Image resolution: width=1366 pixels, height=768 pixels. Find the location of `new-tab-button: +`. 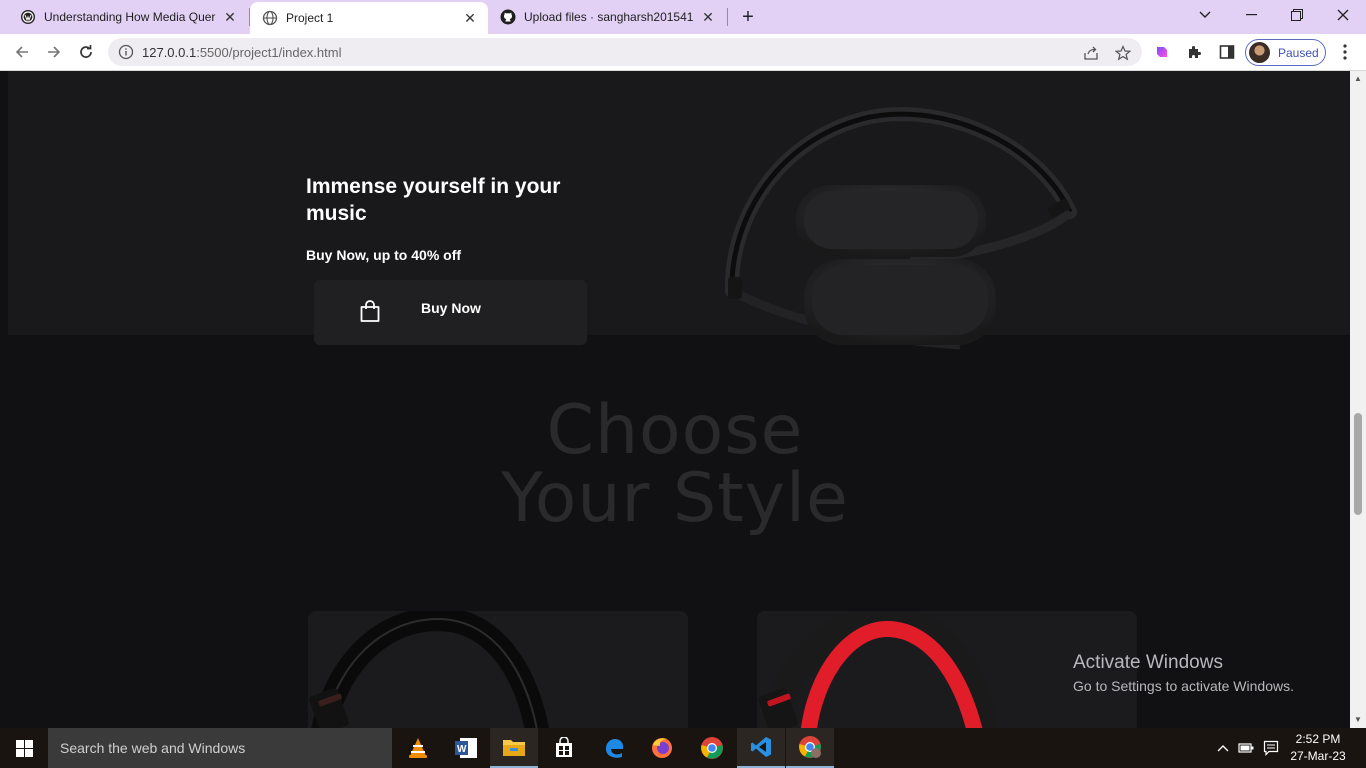

new-tab-button: + is located at coordinates (748, 17).